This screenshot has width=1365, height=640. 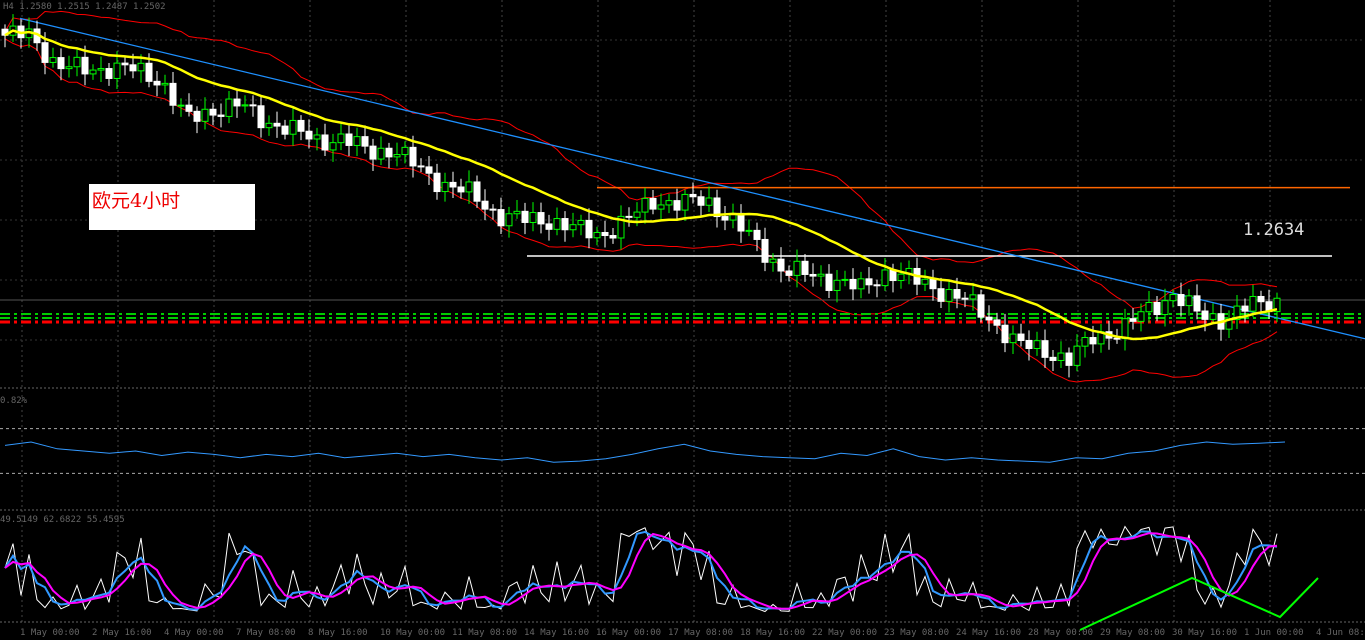 I want to click on annotation-box: 欧元4小时, so click(x=172, y=207).